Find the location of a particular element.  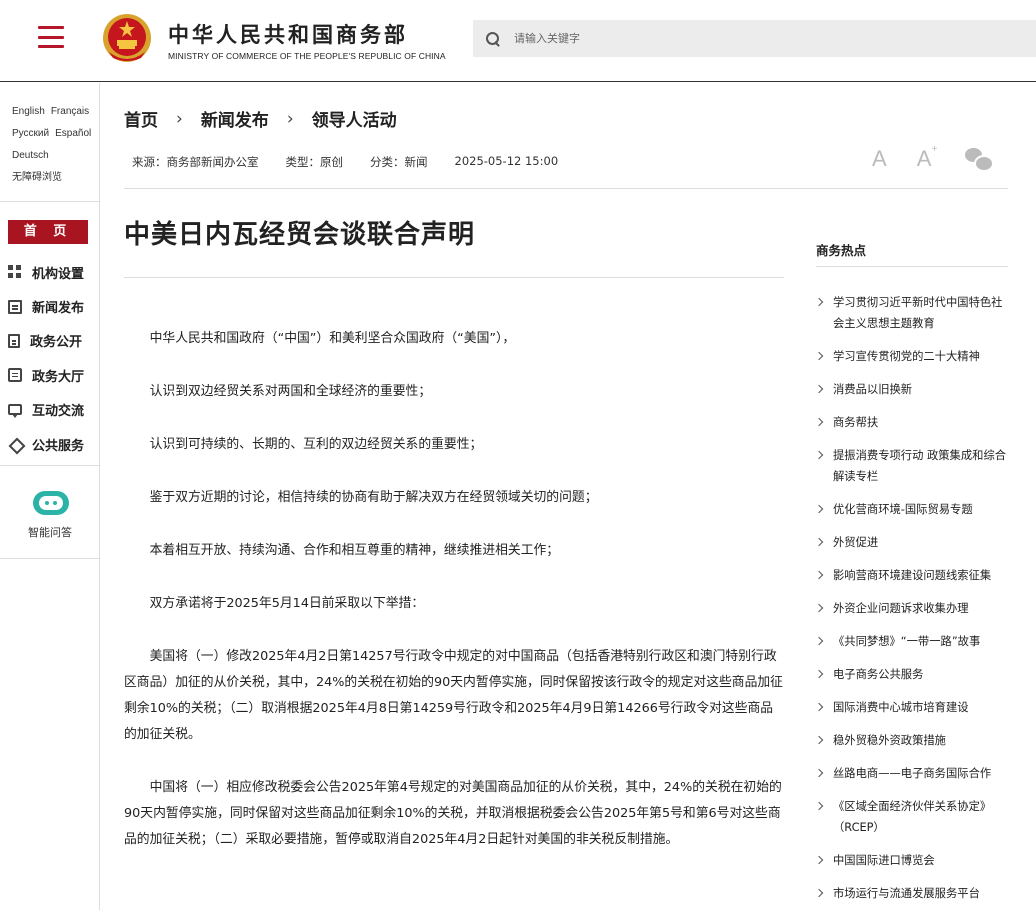

title-divider is located at coordinates (454, 277).